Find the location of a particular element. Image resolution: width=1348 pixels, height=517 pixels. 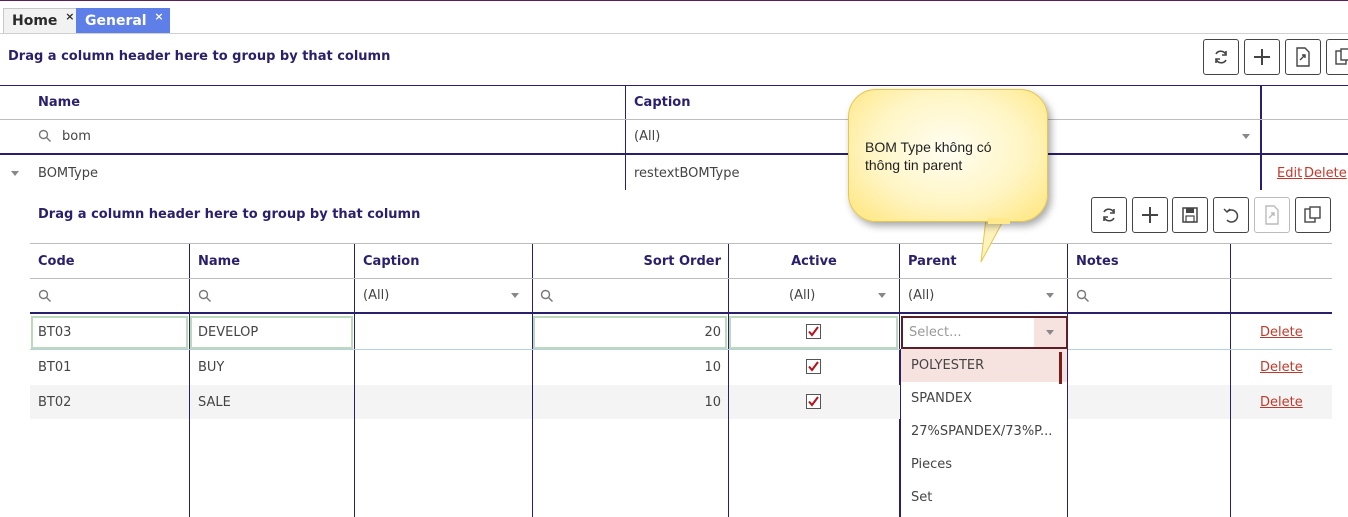

tab-divider is located at coordinates (674, 33).